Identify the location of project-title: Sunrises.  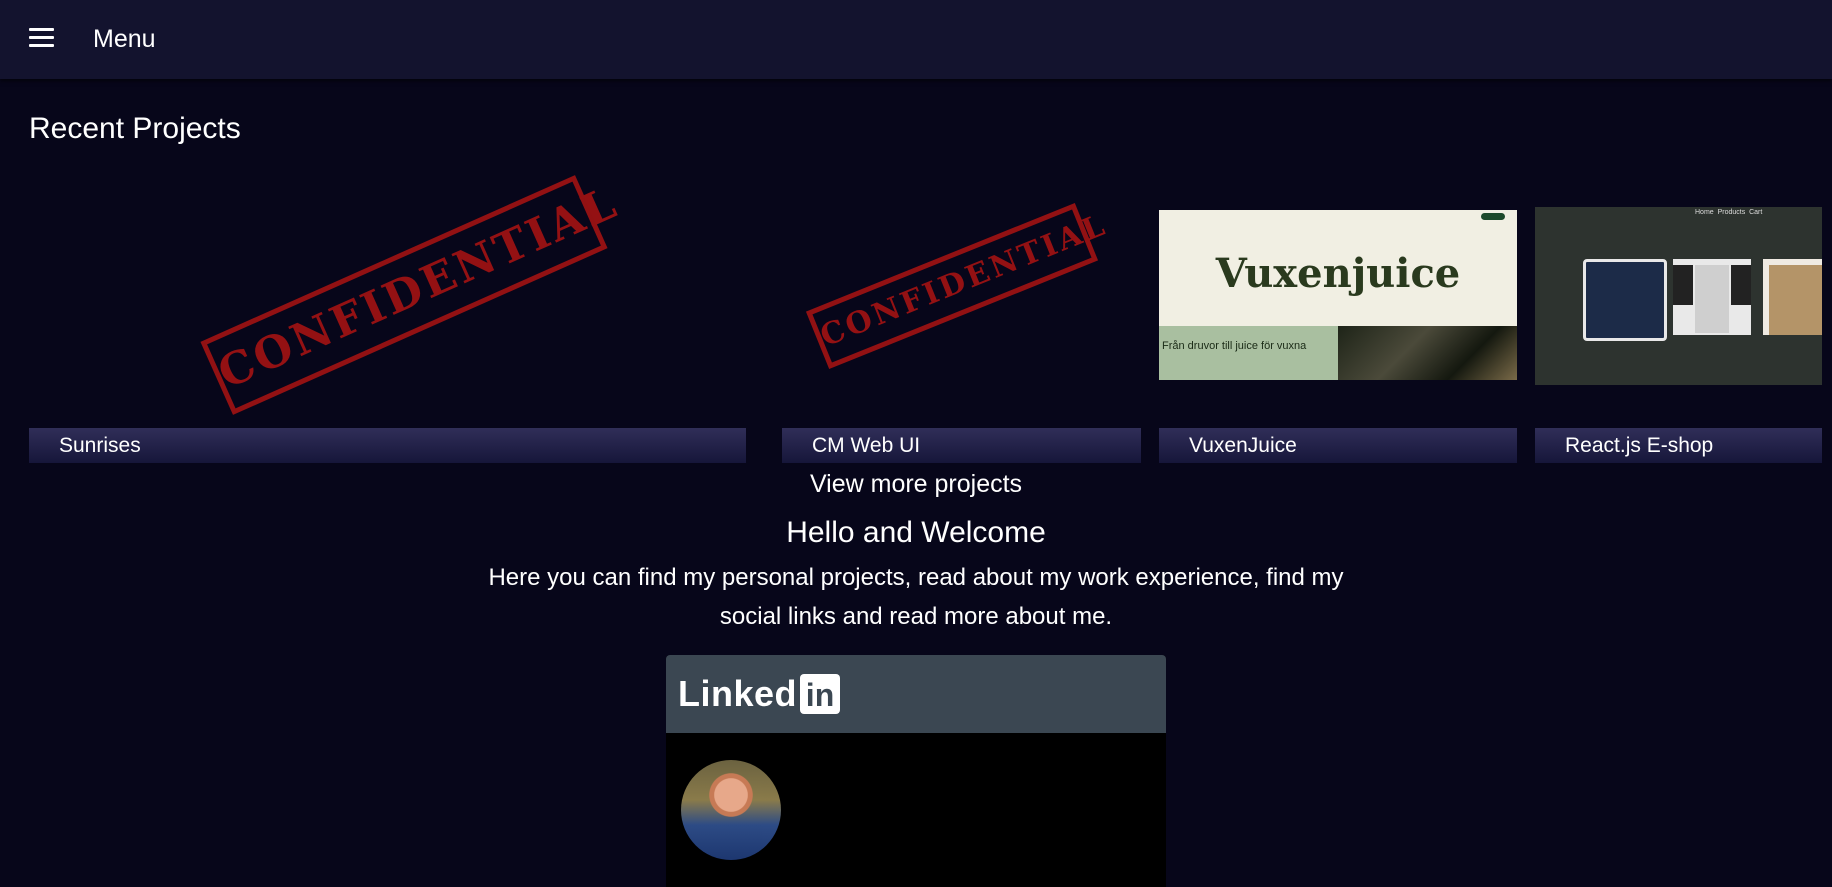
(387, 445).